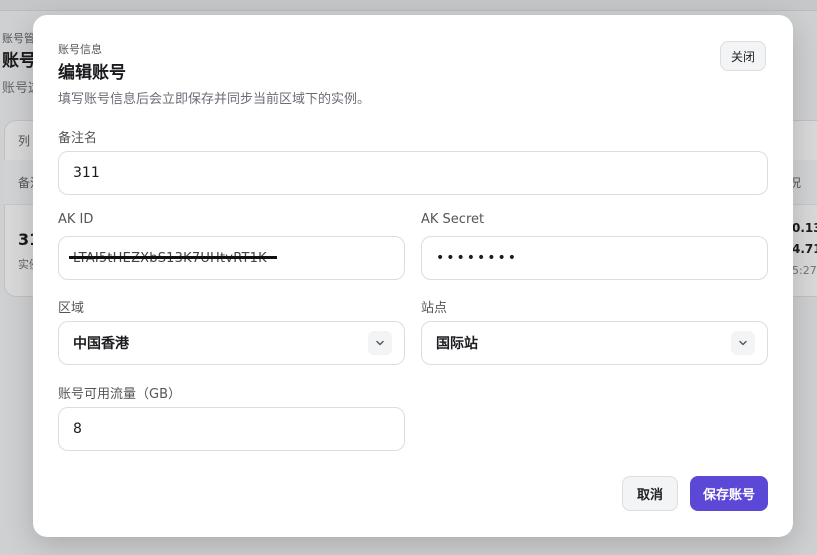 The image size is (817, 555). I want to click on traffic-input, so click(231, 429).